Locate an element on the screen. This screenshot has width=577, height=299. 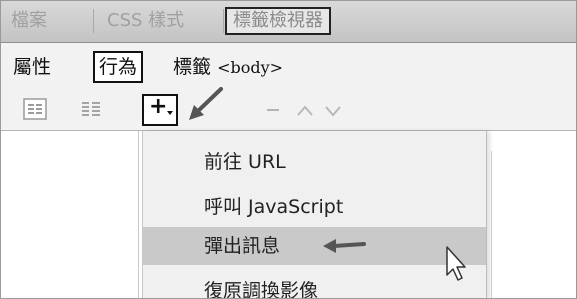
tag-value: <body> is located at coordinates (250, 67).